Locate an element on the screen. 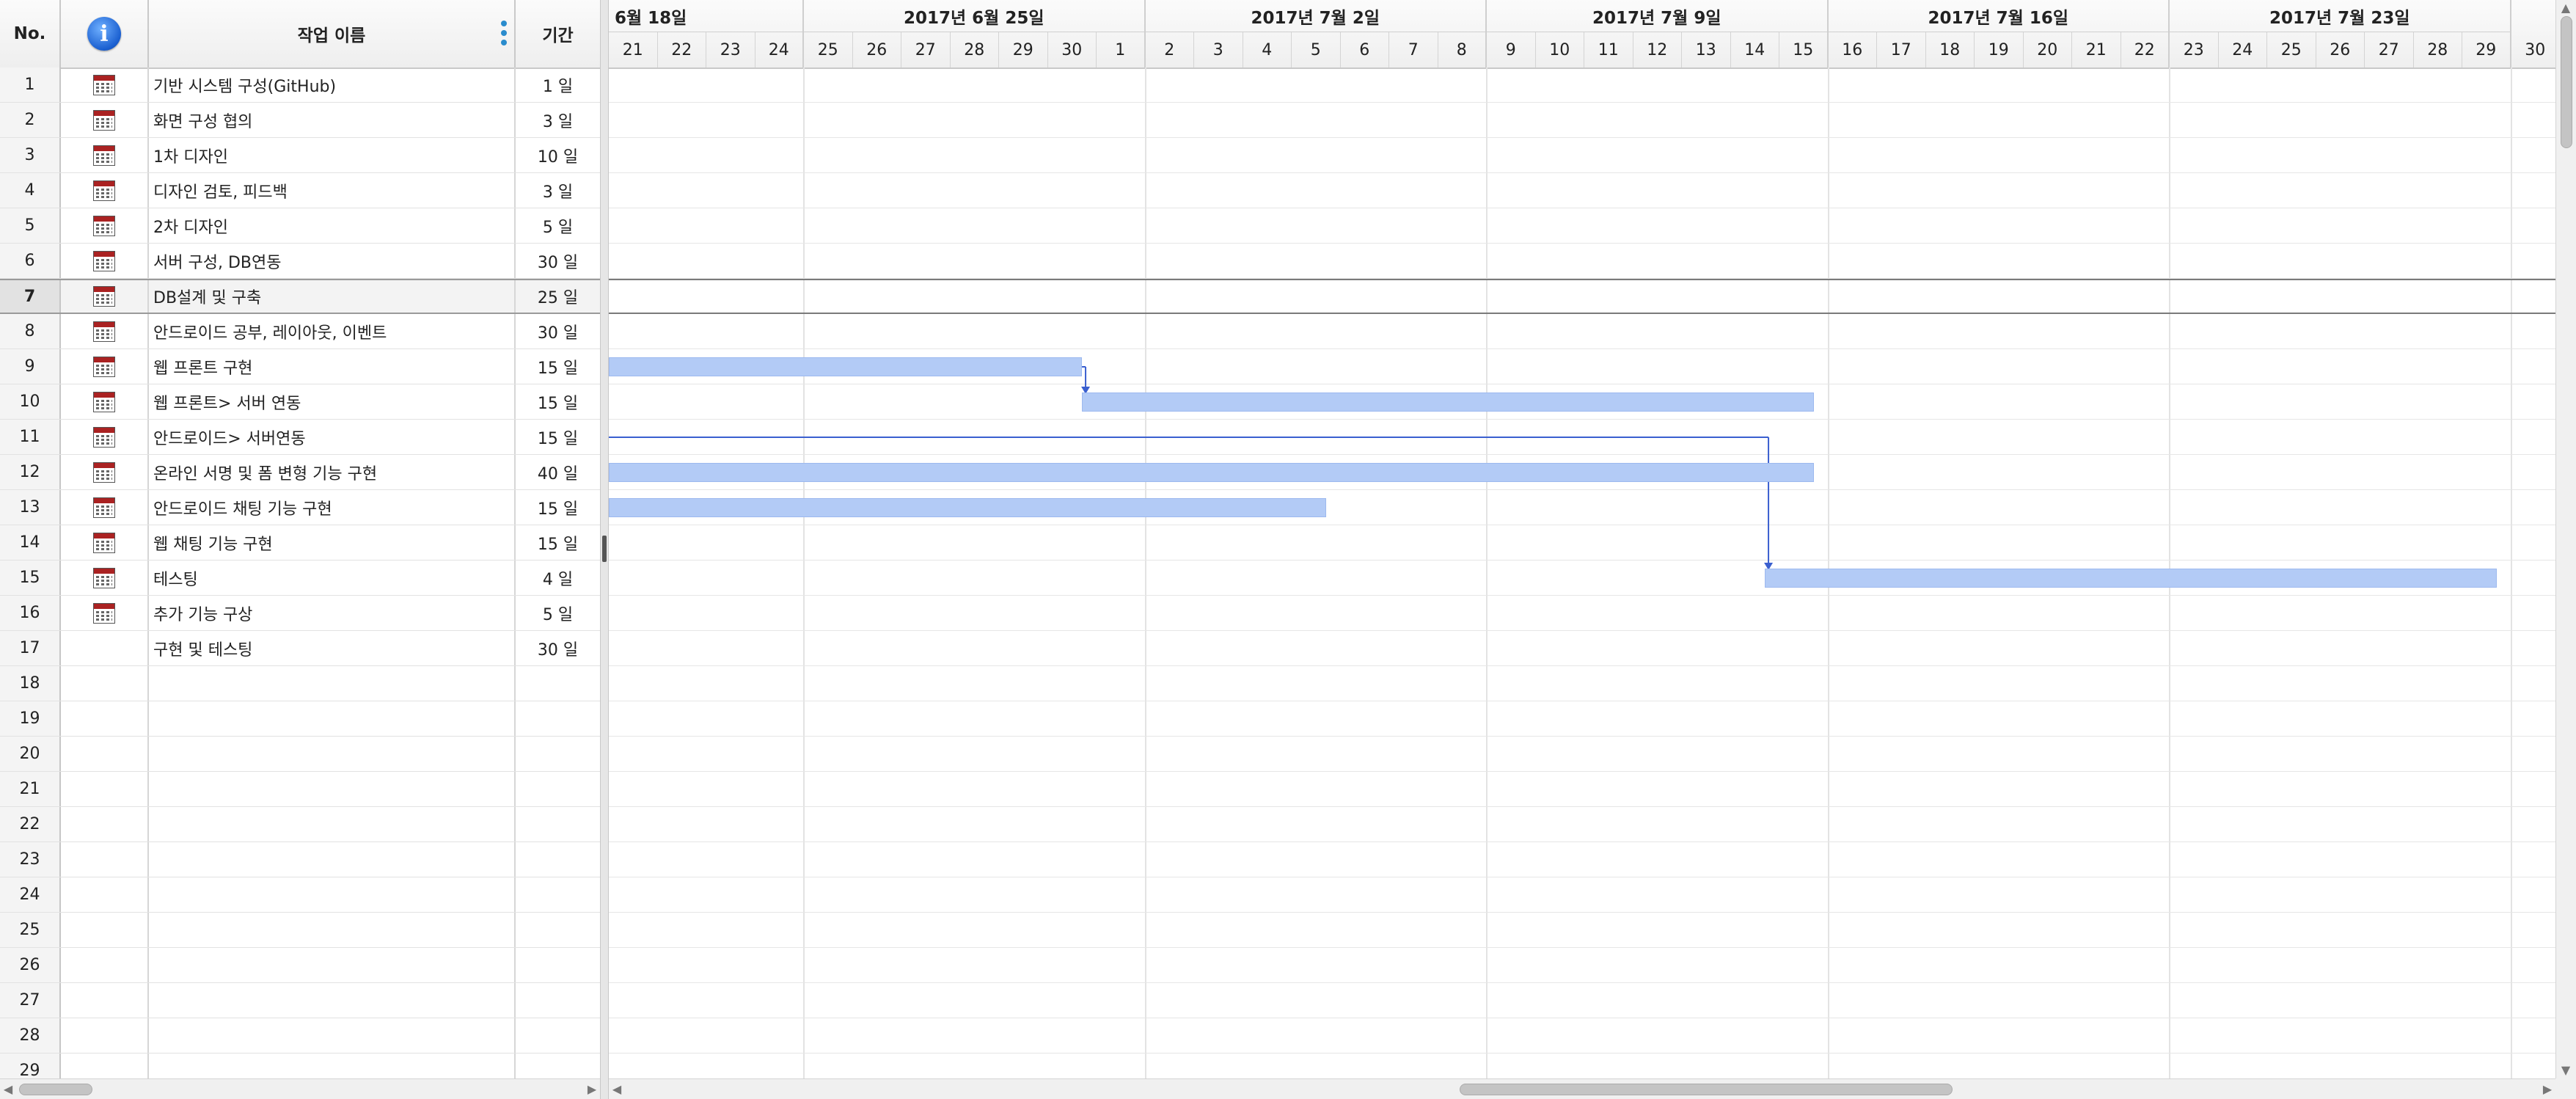  row-number: 13 is located at coordinates (30, 507).